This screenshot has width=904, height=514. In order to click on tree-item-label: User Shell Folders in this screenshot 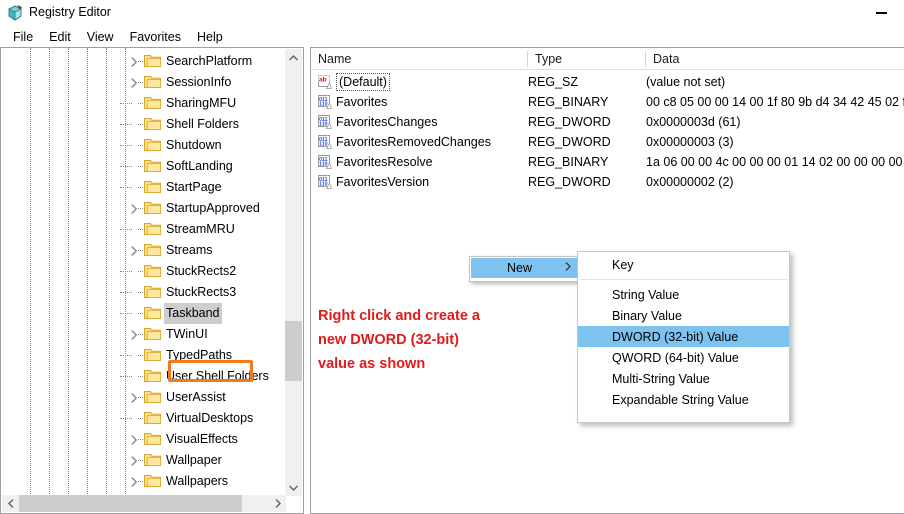, I will do `click(217, 376)`.